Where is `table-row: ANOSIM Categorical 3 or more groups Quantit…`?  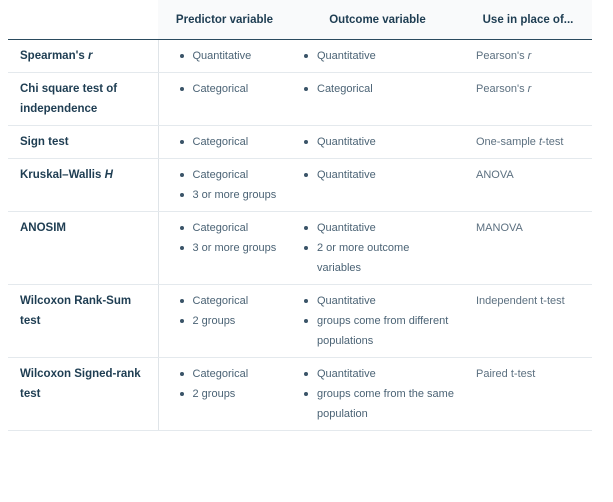
table-row: ANOSIM Categorical 3 or more groups Quantit… is located at coordinates (300, 248).